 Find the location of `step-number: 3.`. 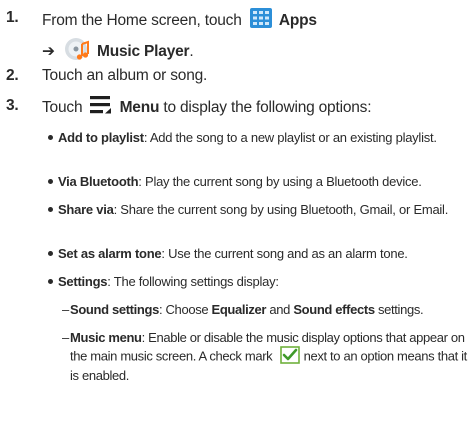

step-number: 3. is located at coordinates (12, 105).